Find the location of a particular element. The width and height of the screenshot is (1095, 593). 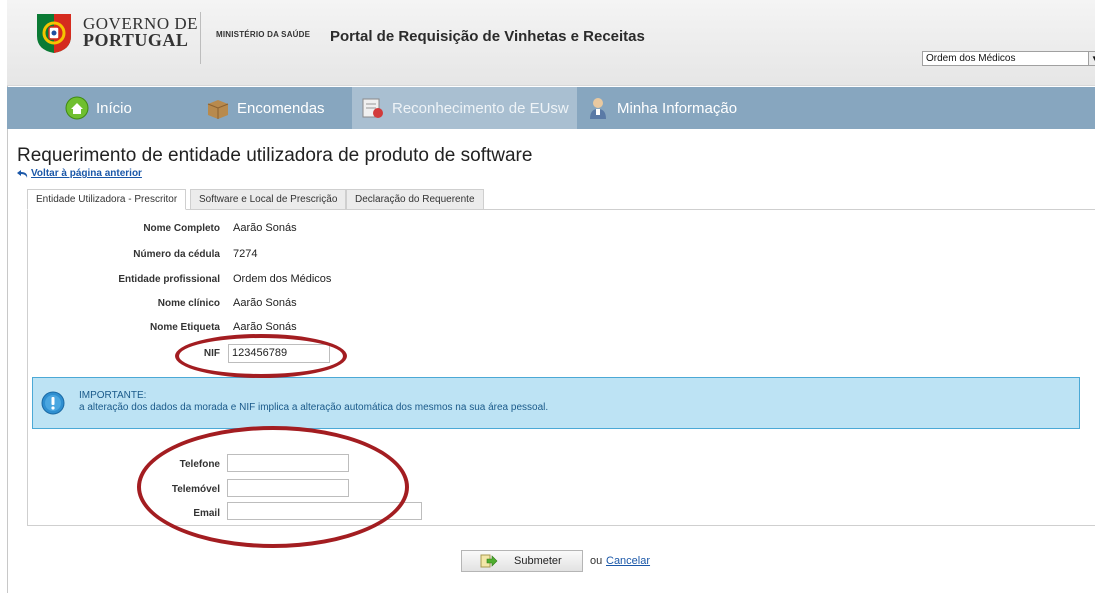

submit-label: Submeter is located at coordinates (538, 561).